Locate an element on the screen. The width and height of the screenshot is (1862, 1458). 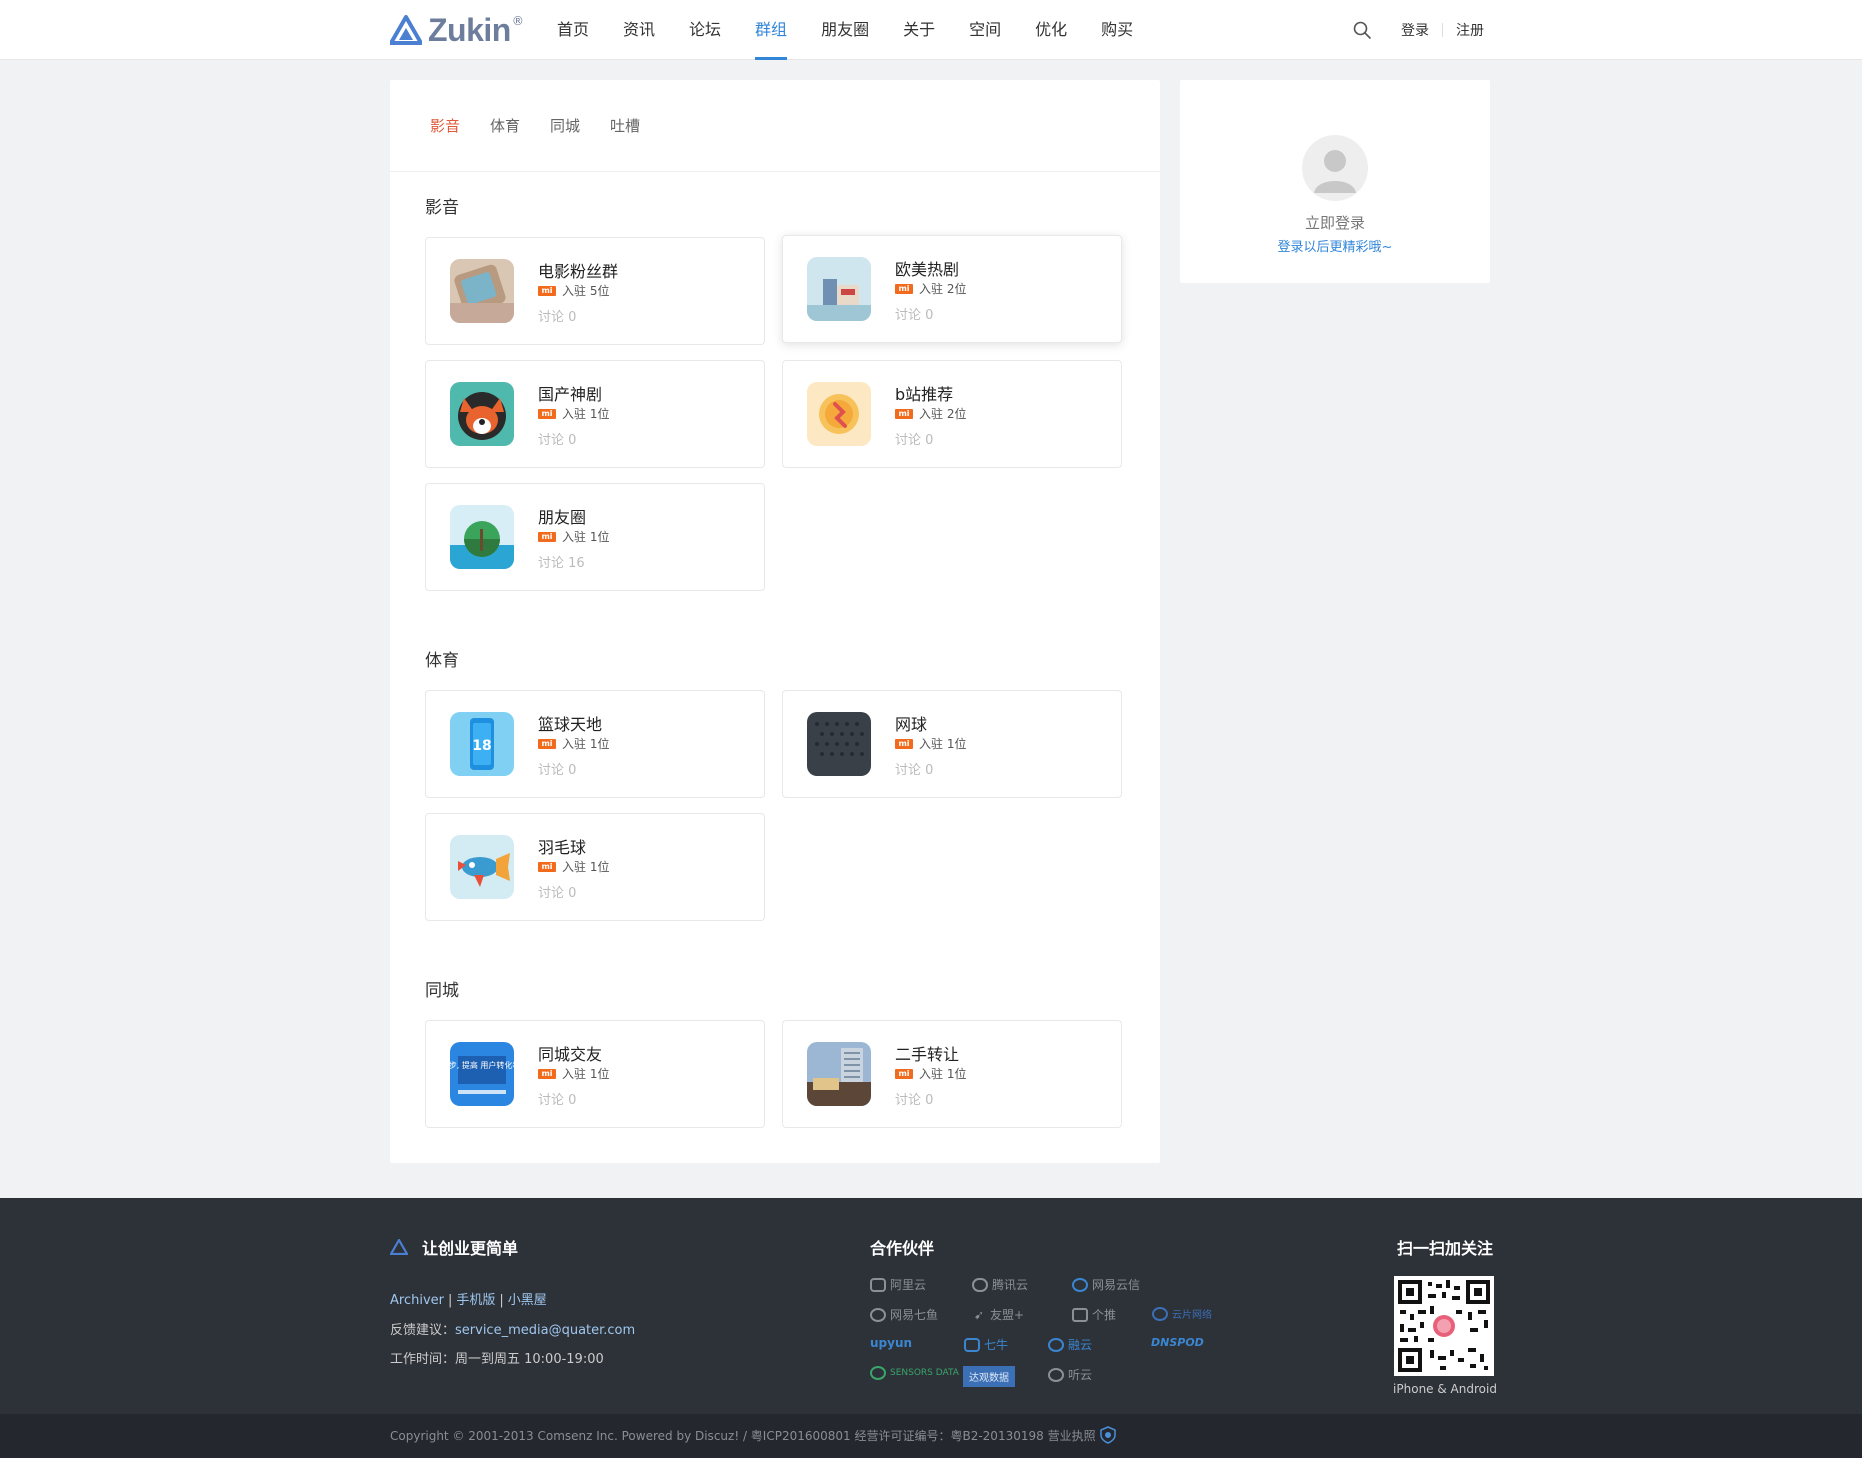
group-card: 18 篮球天地 mi 入驻 1位 讨论 0 is located at coordinates (595, 744).